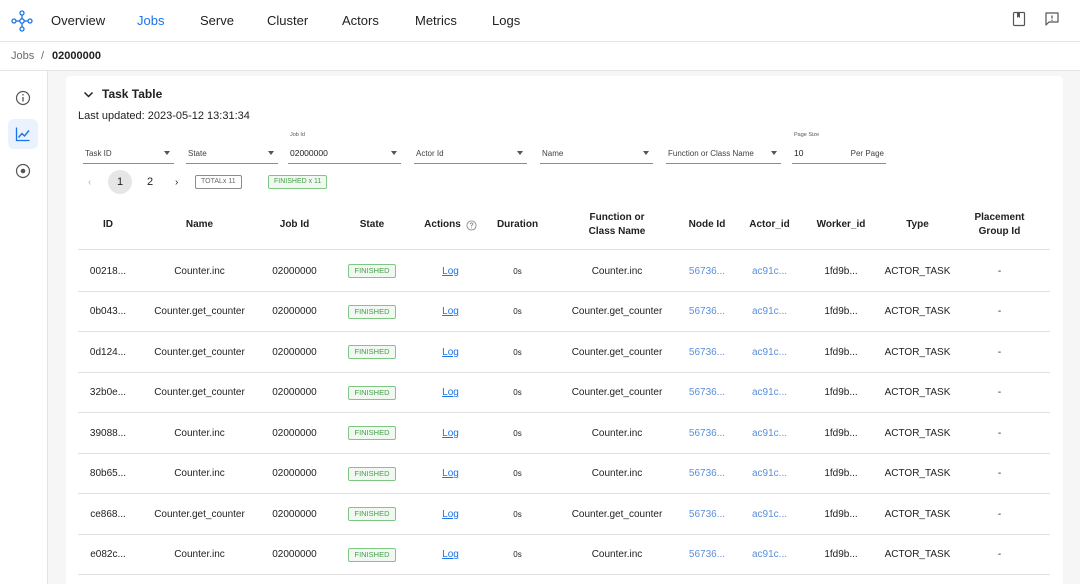  I want to click on job-id-filter-value: 02000000, so click(309, 153).